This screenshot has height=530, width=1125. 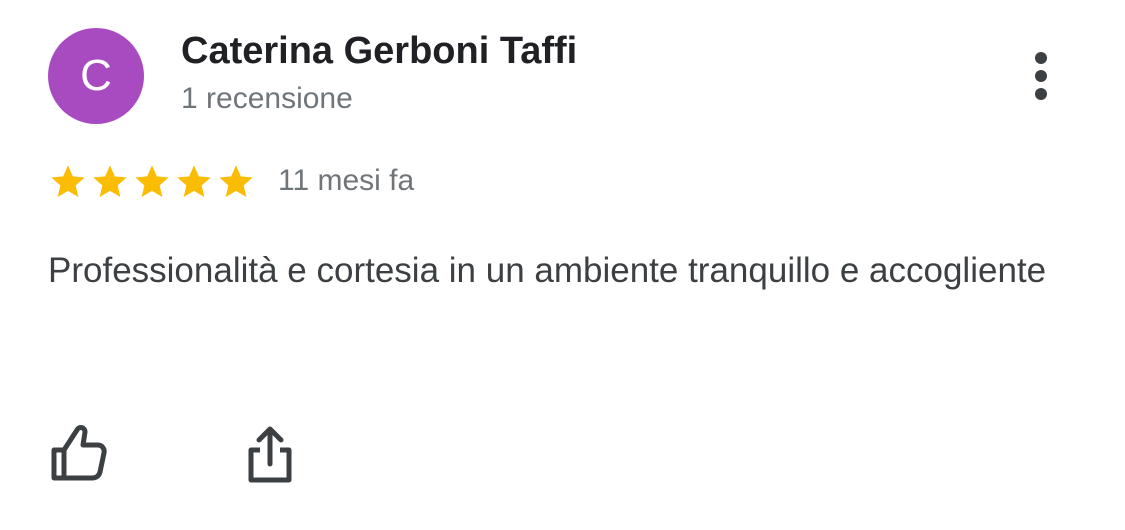 I want to click on like-button, so click(x=78, y=453).